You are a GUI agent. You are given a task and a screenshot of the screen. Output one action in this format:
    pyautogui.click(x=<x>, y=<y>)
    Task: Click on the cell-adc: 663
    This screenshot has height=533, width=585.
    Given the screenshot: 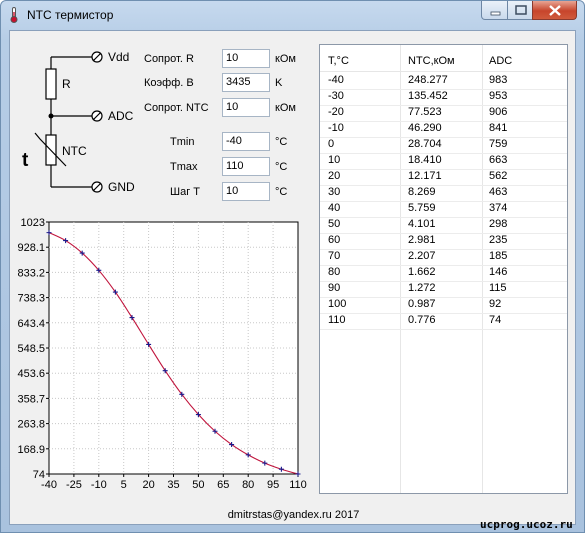 What is the action you would take?
    pyautogui.click(x=498, y=160)
    